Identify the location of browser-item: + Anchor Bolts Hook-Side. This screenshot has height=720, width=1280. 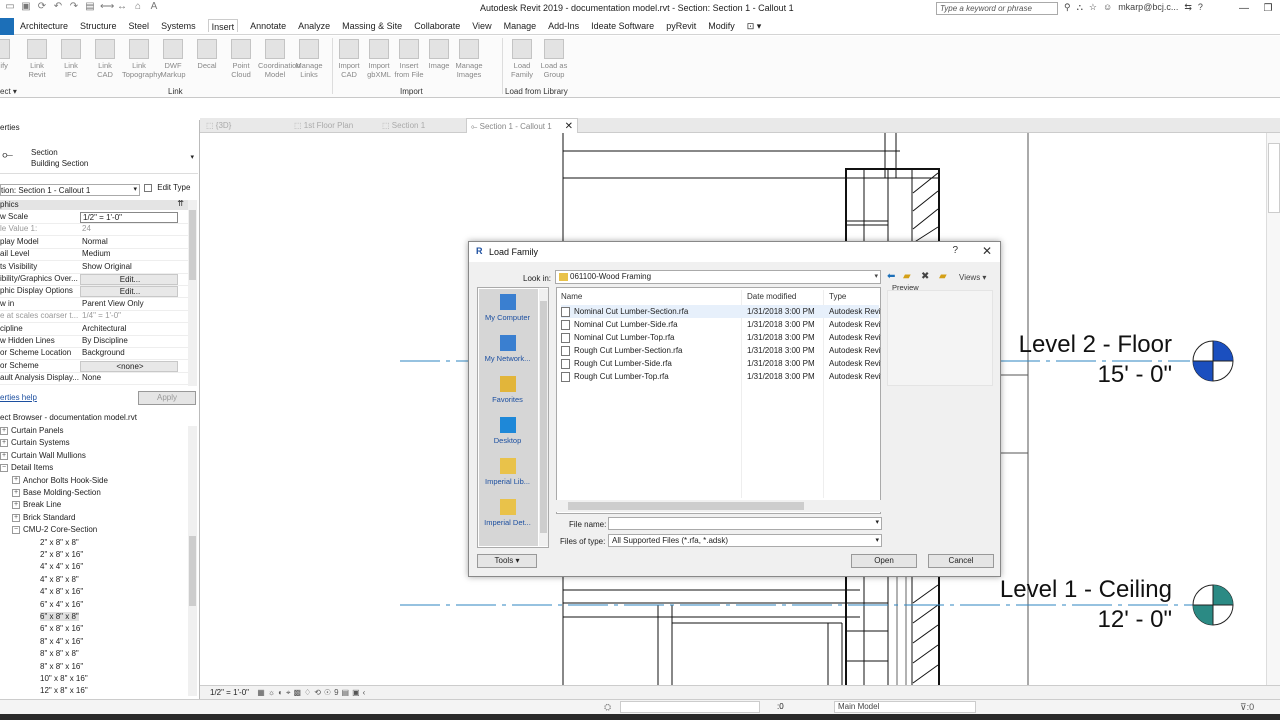
(60, 480).